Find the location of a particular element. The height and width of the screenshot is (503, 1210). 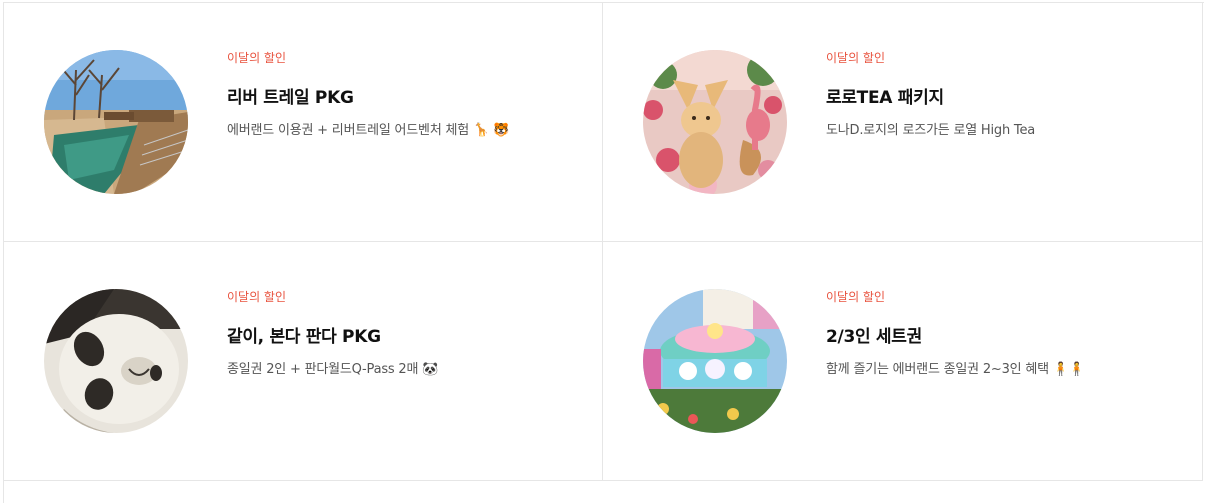

promo-description: 도나D.로지의 로즈가든 로열 High Tea is located at coordinates (1006, 131).